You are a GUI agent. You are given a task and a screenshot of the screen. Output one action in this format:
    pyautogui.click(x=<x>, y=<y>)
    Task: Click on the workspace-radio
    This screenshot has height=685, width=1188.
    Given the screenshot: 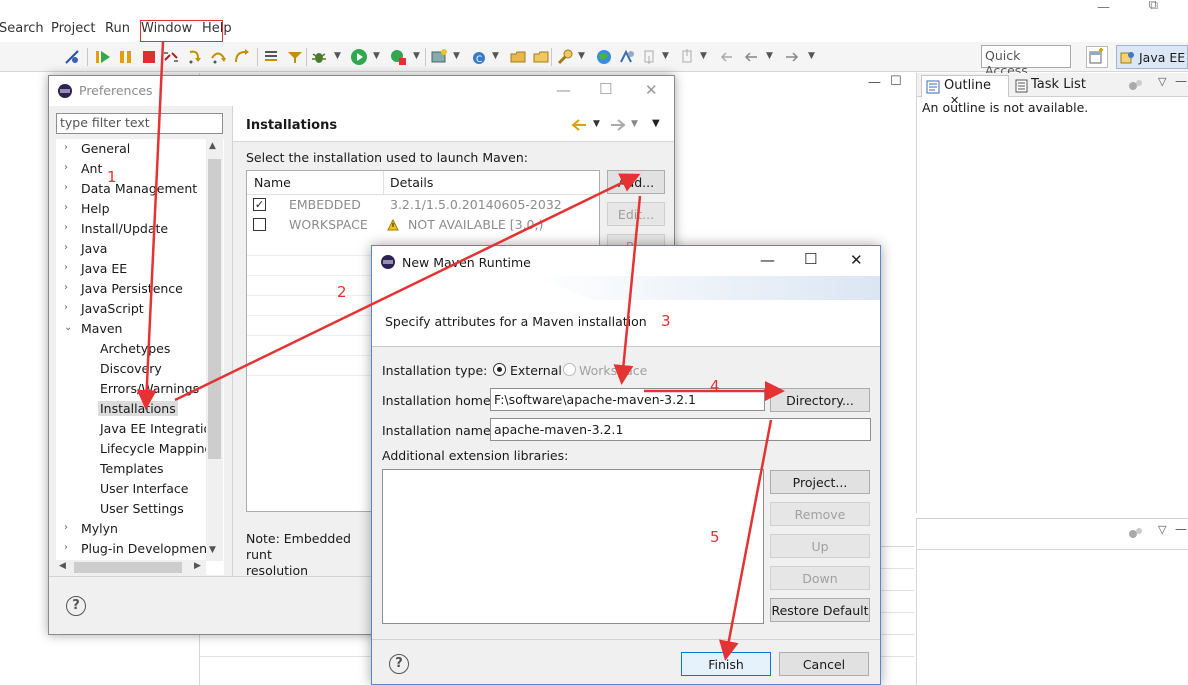 What is the action you would take?
    pyautogui.click(x=569, y=369)
    